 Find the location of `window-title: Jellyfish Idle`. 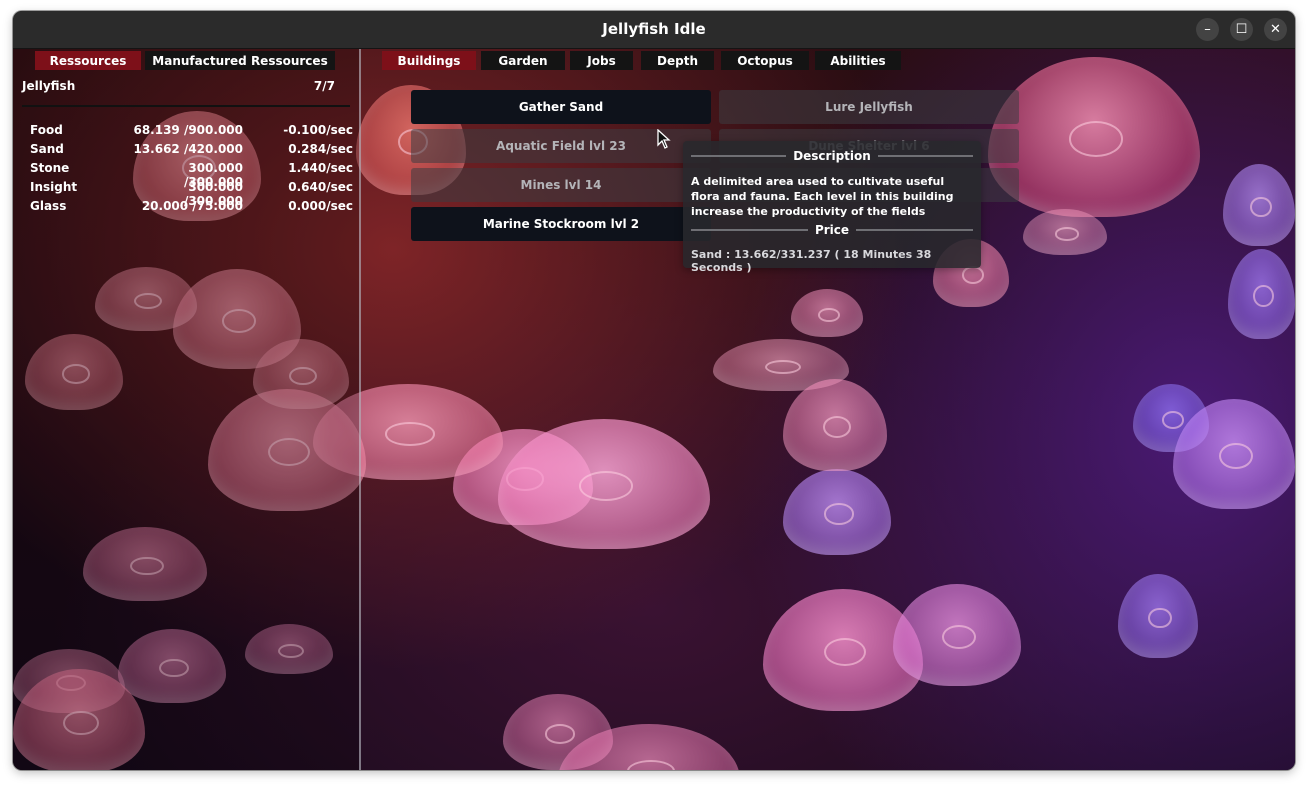

window-title: Jellyfish Idle is located at coordinates (654, 29).